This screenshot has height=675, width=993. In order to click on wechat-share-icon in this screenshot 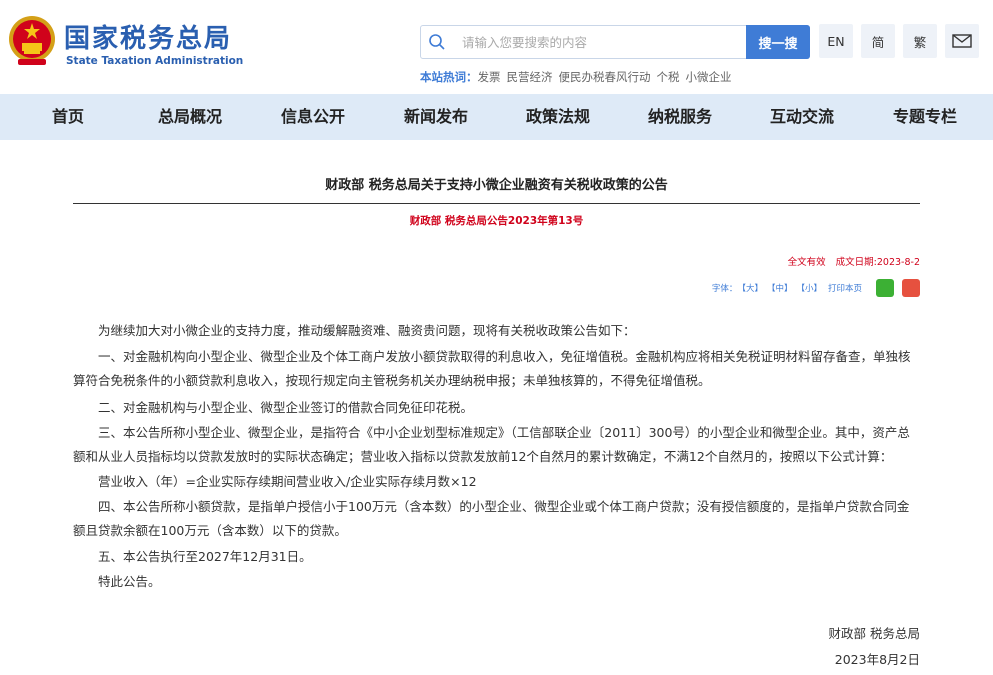, I will do `click(885, 288)`.